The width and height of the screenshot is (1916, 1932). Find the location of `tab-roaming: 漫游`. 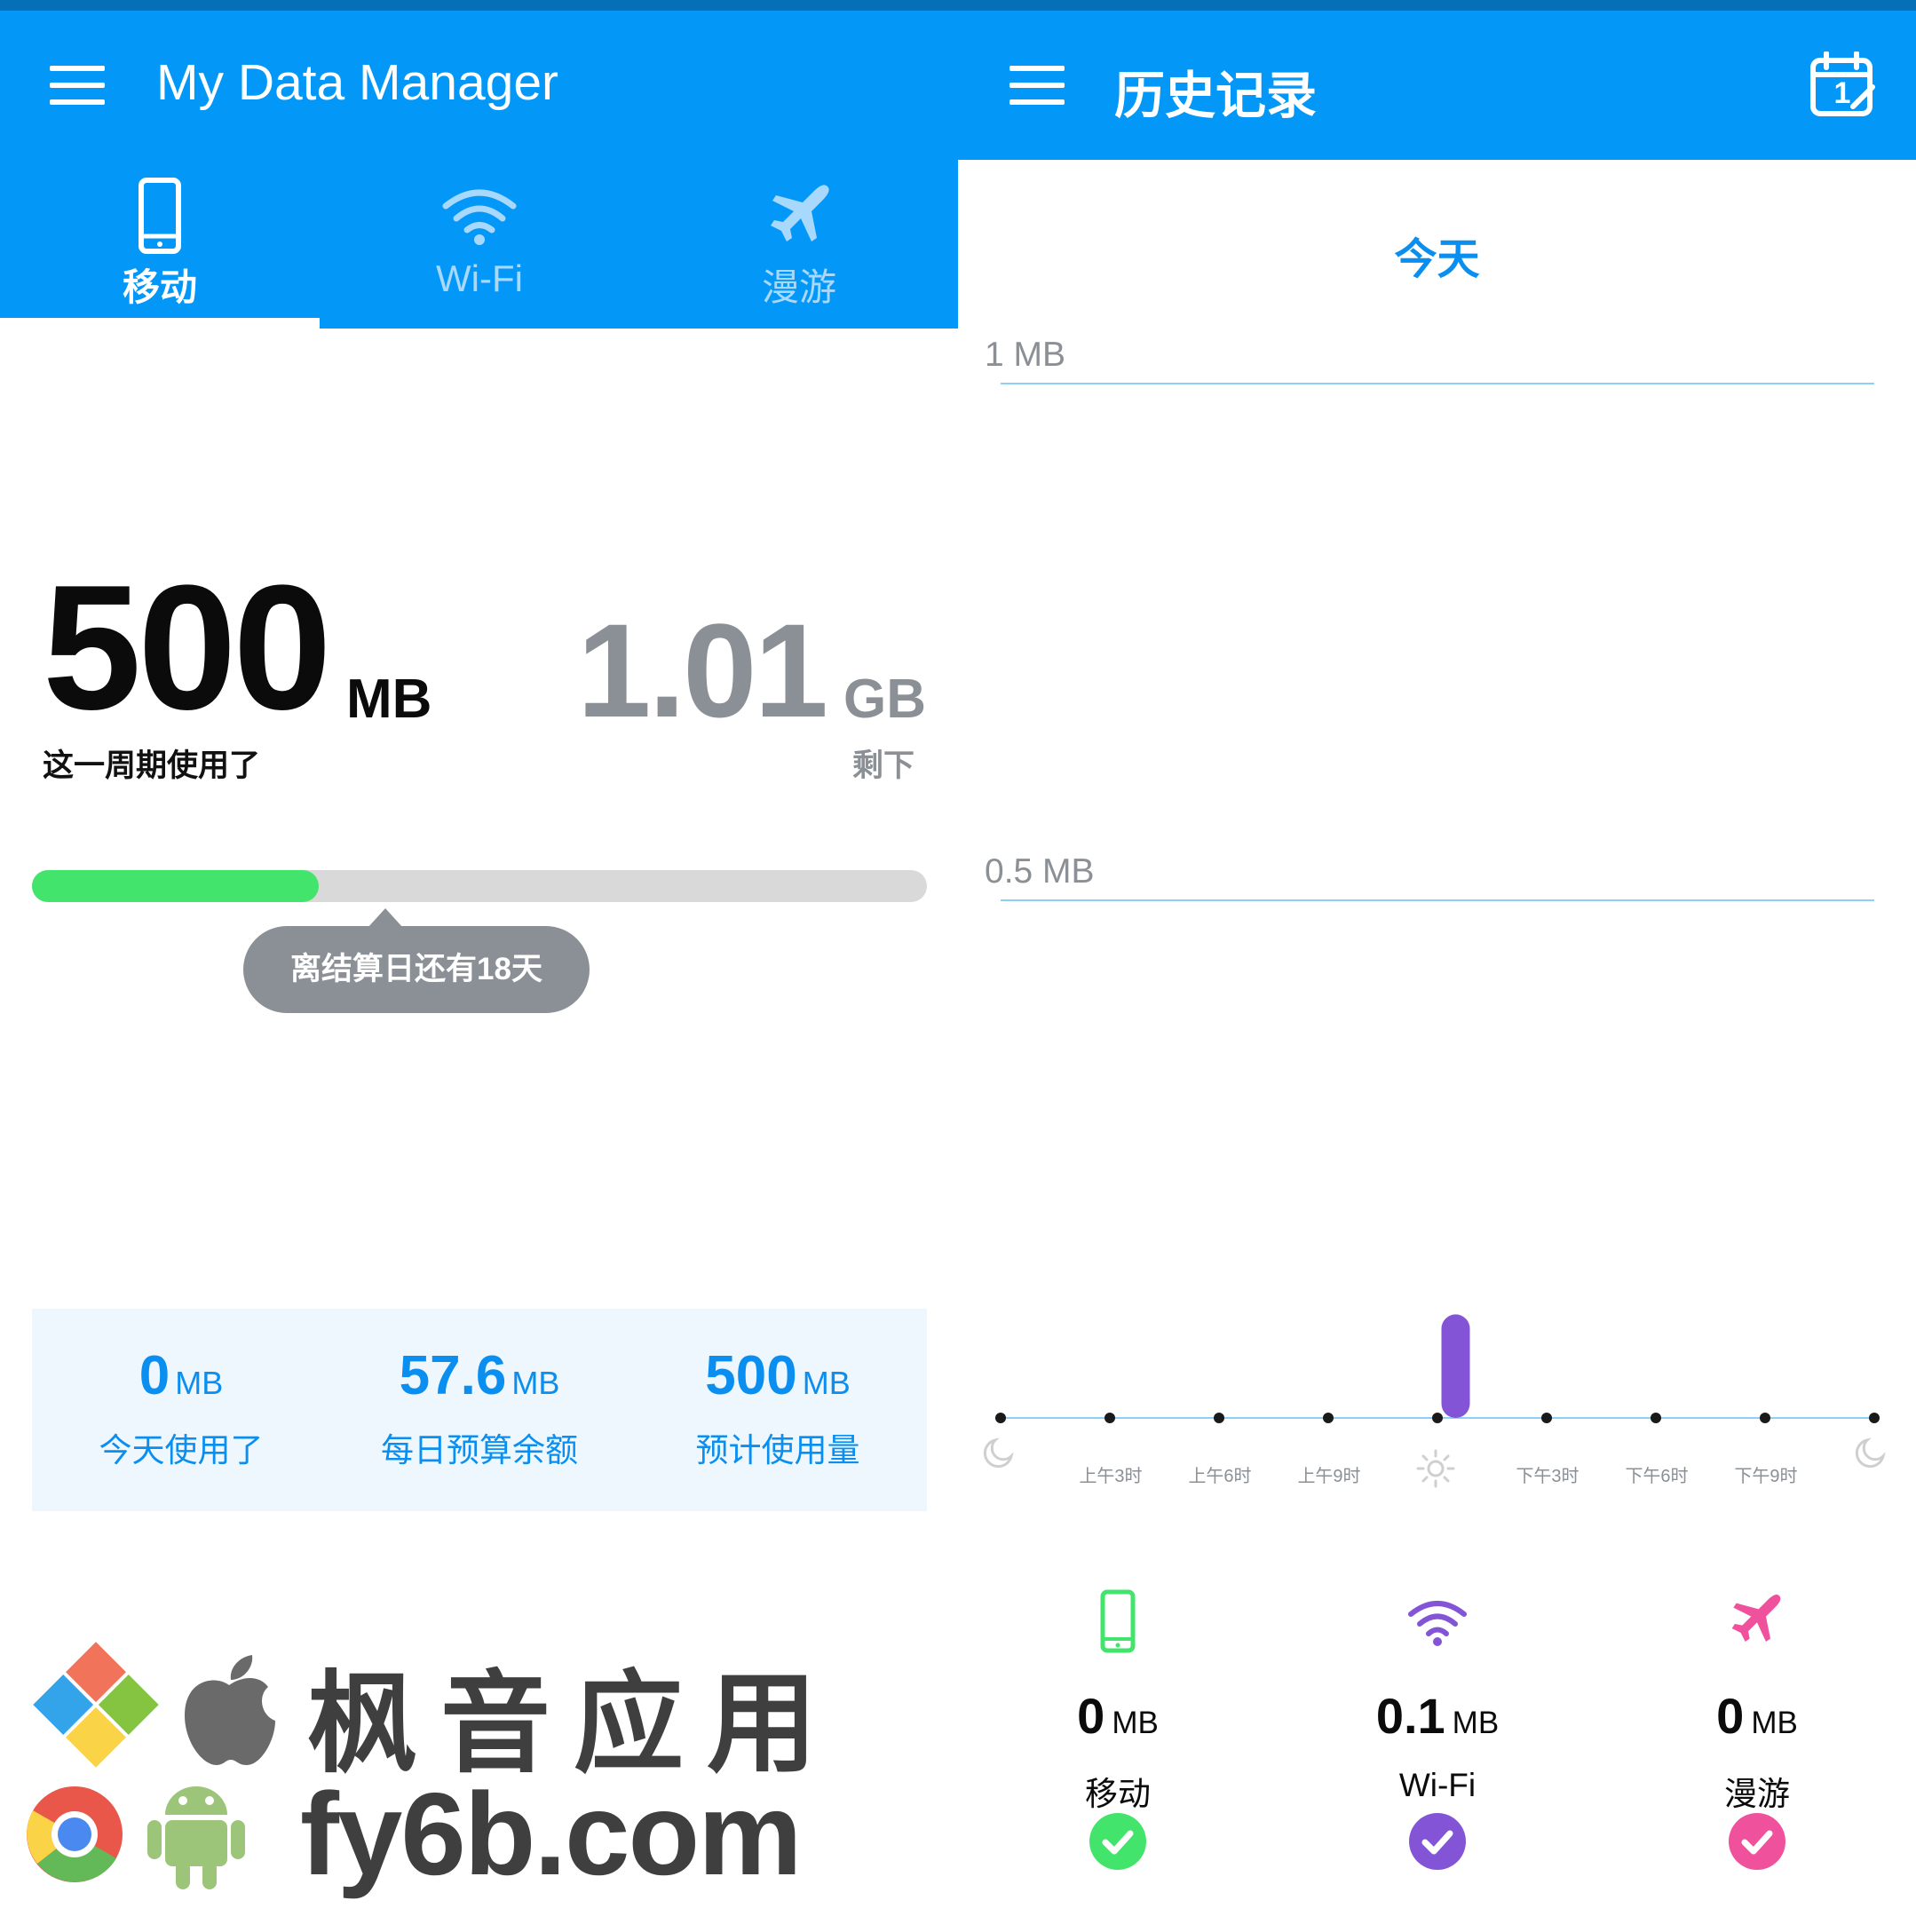

tab-roaming: 漫游 is located at coordinates (799, 240).